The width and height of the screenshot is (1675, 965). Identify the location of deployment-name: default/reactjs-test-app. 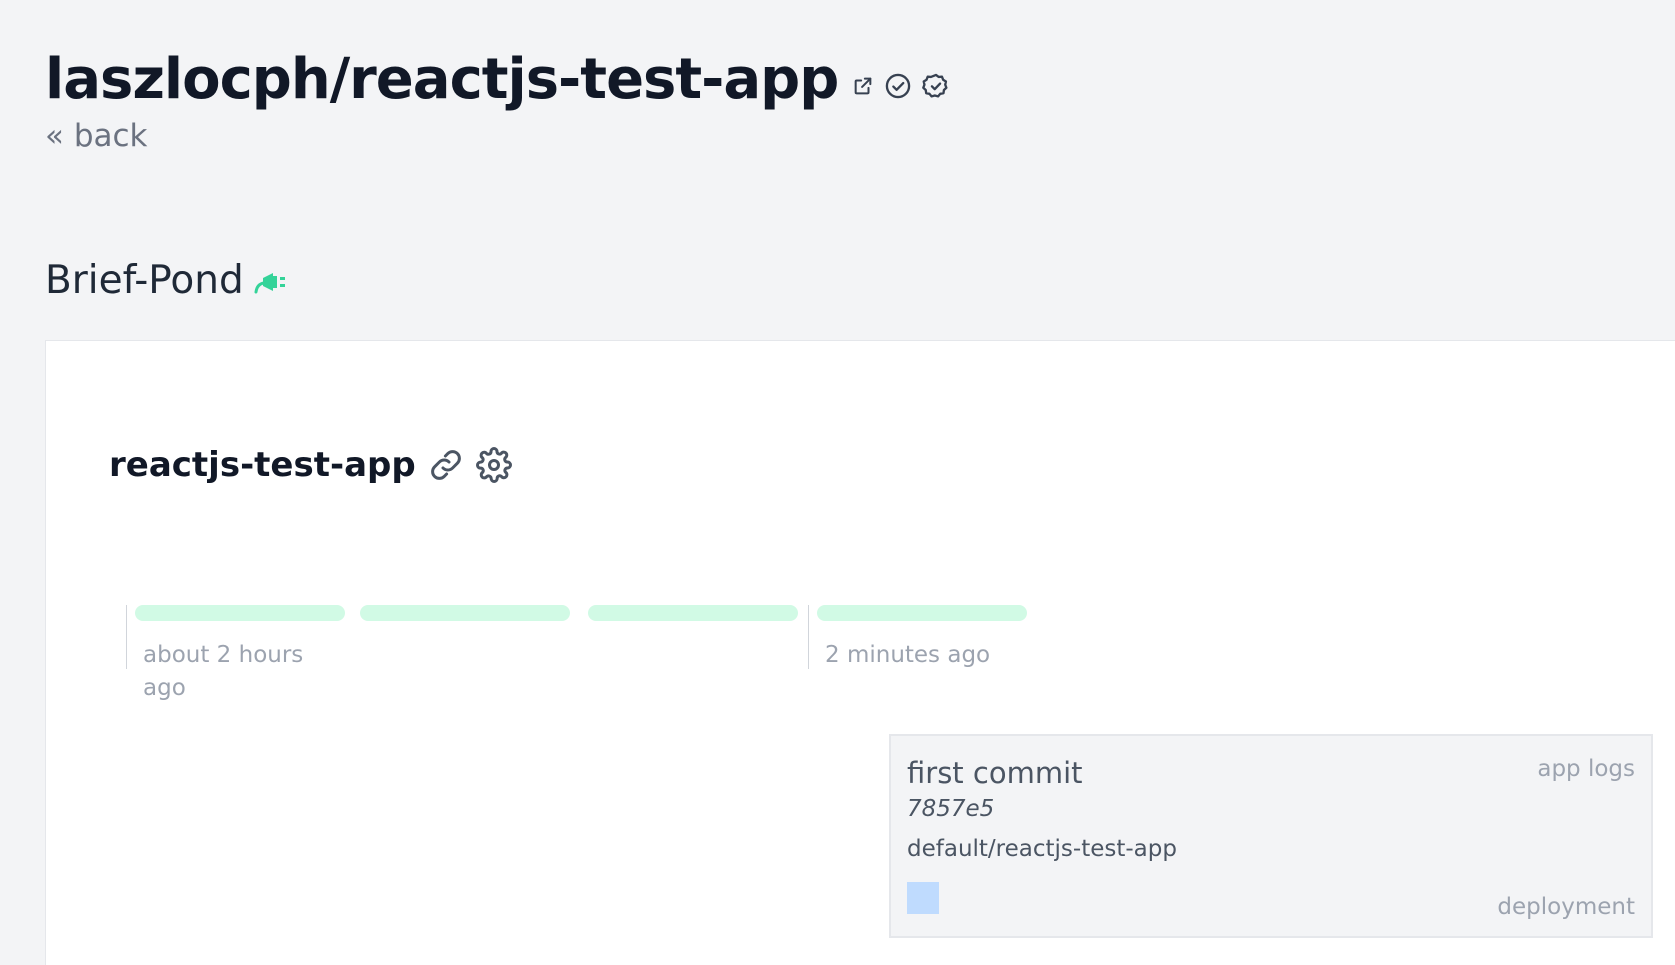
(1042, 849).